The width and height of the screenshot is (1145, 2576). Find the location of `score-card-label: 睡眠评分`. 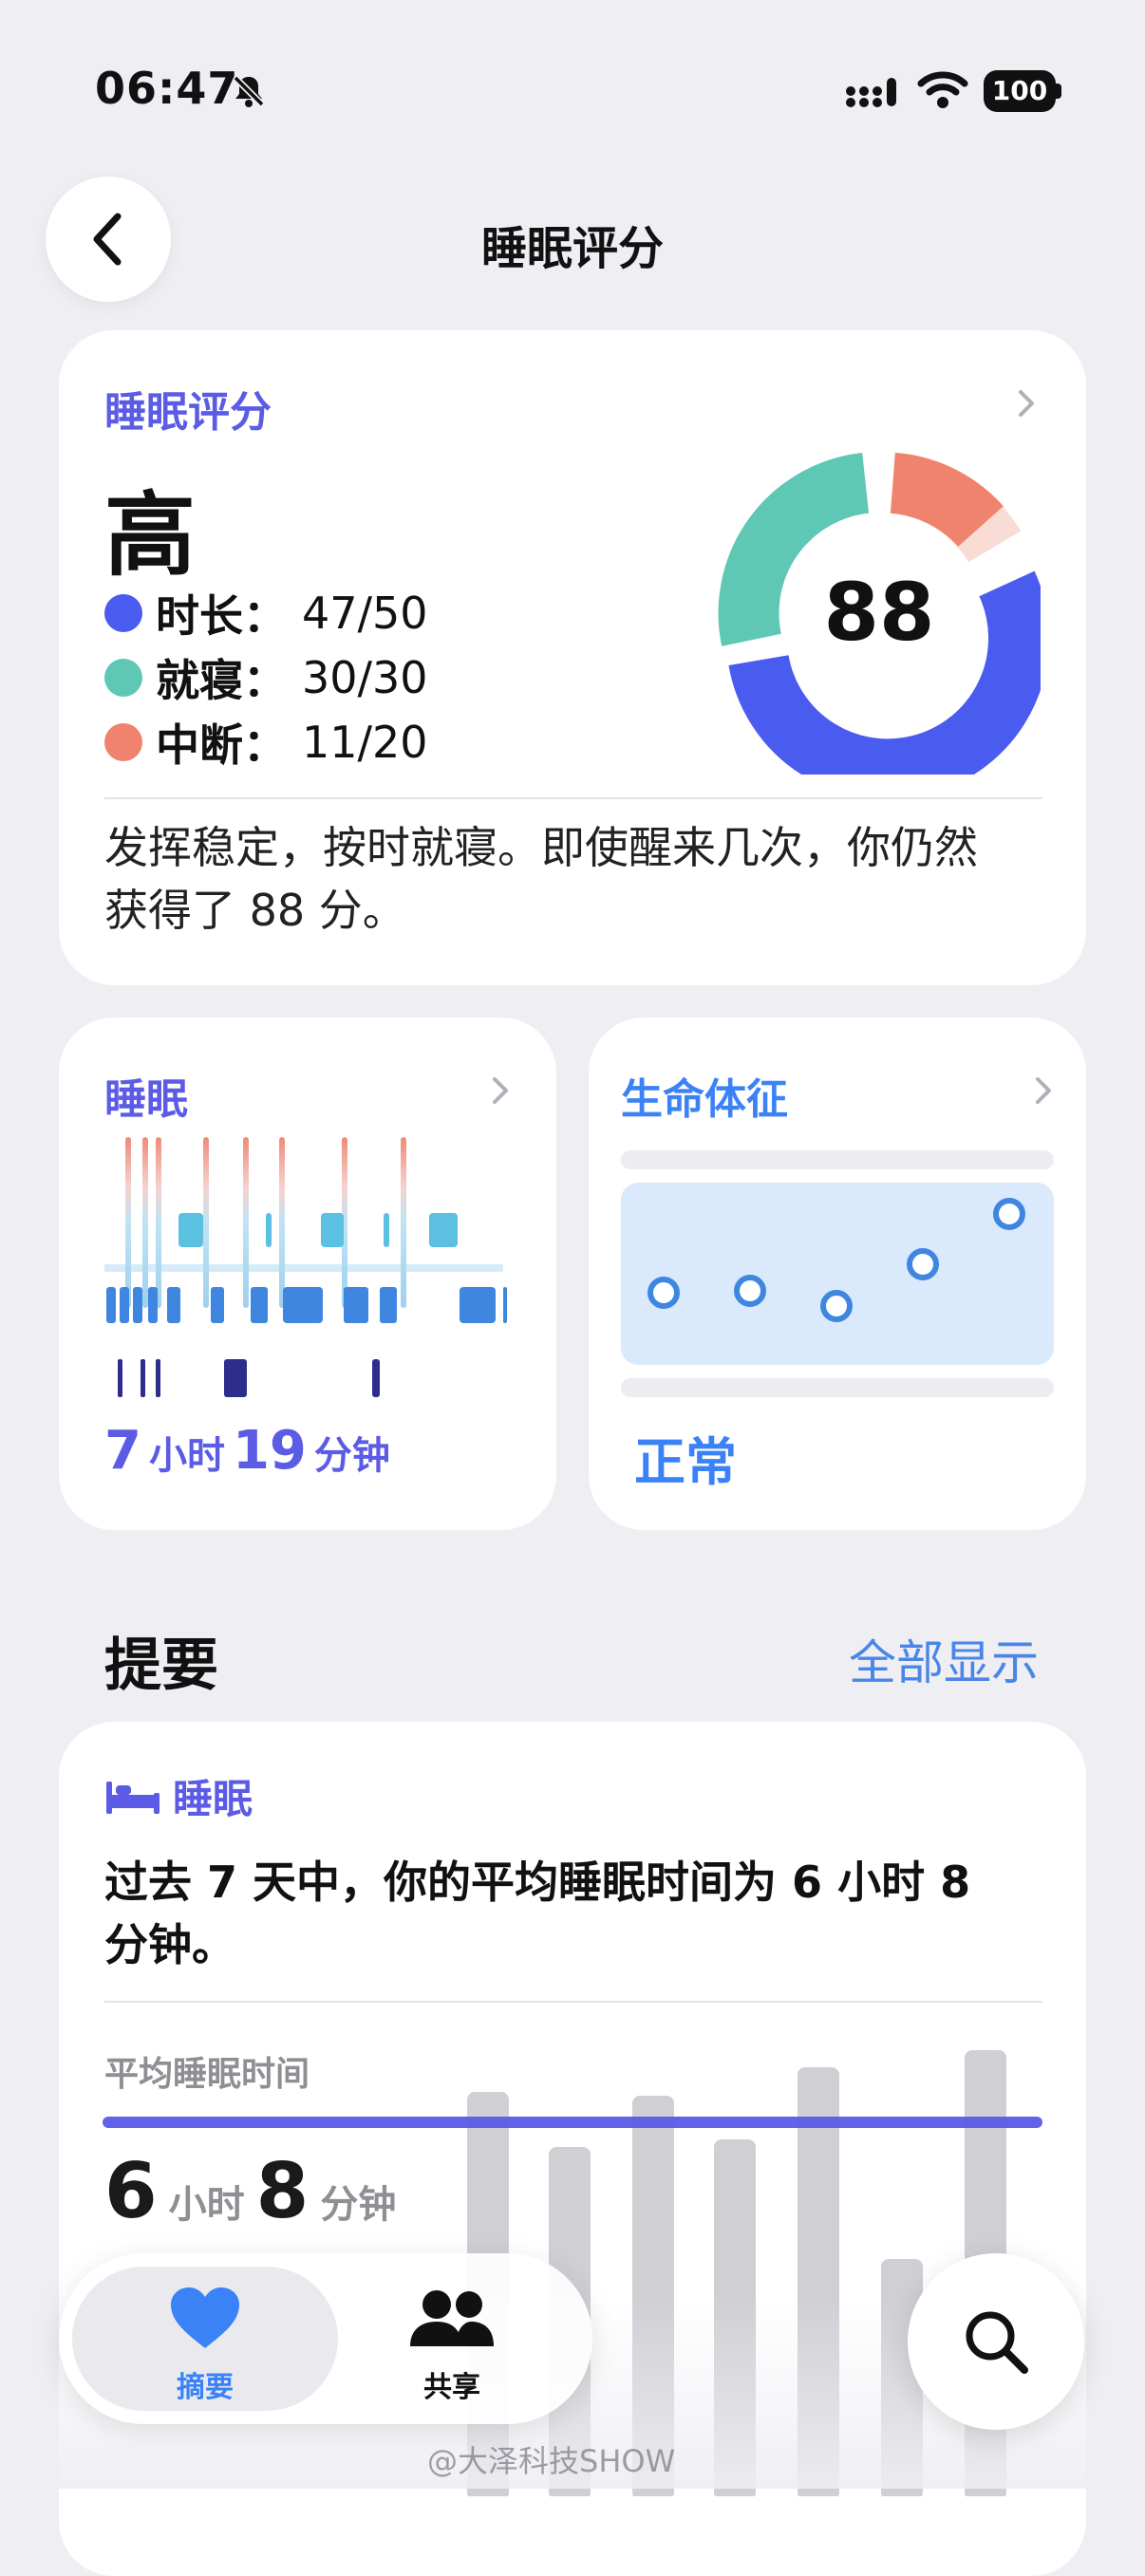

score-card-label: 睡眠评分 is located at coordinates (188, 412).